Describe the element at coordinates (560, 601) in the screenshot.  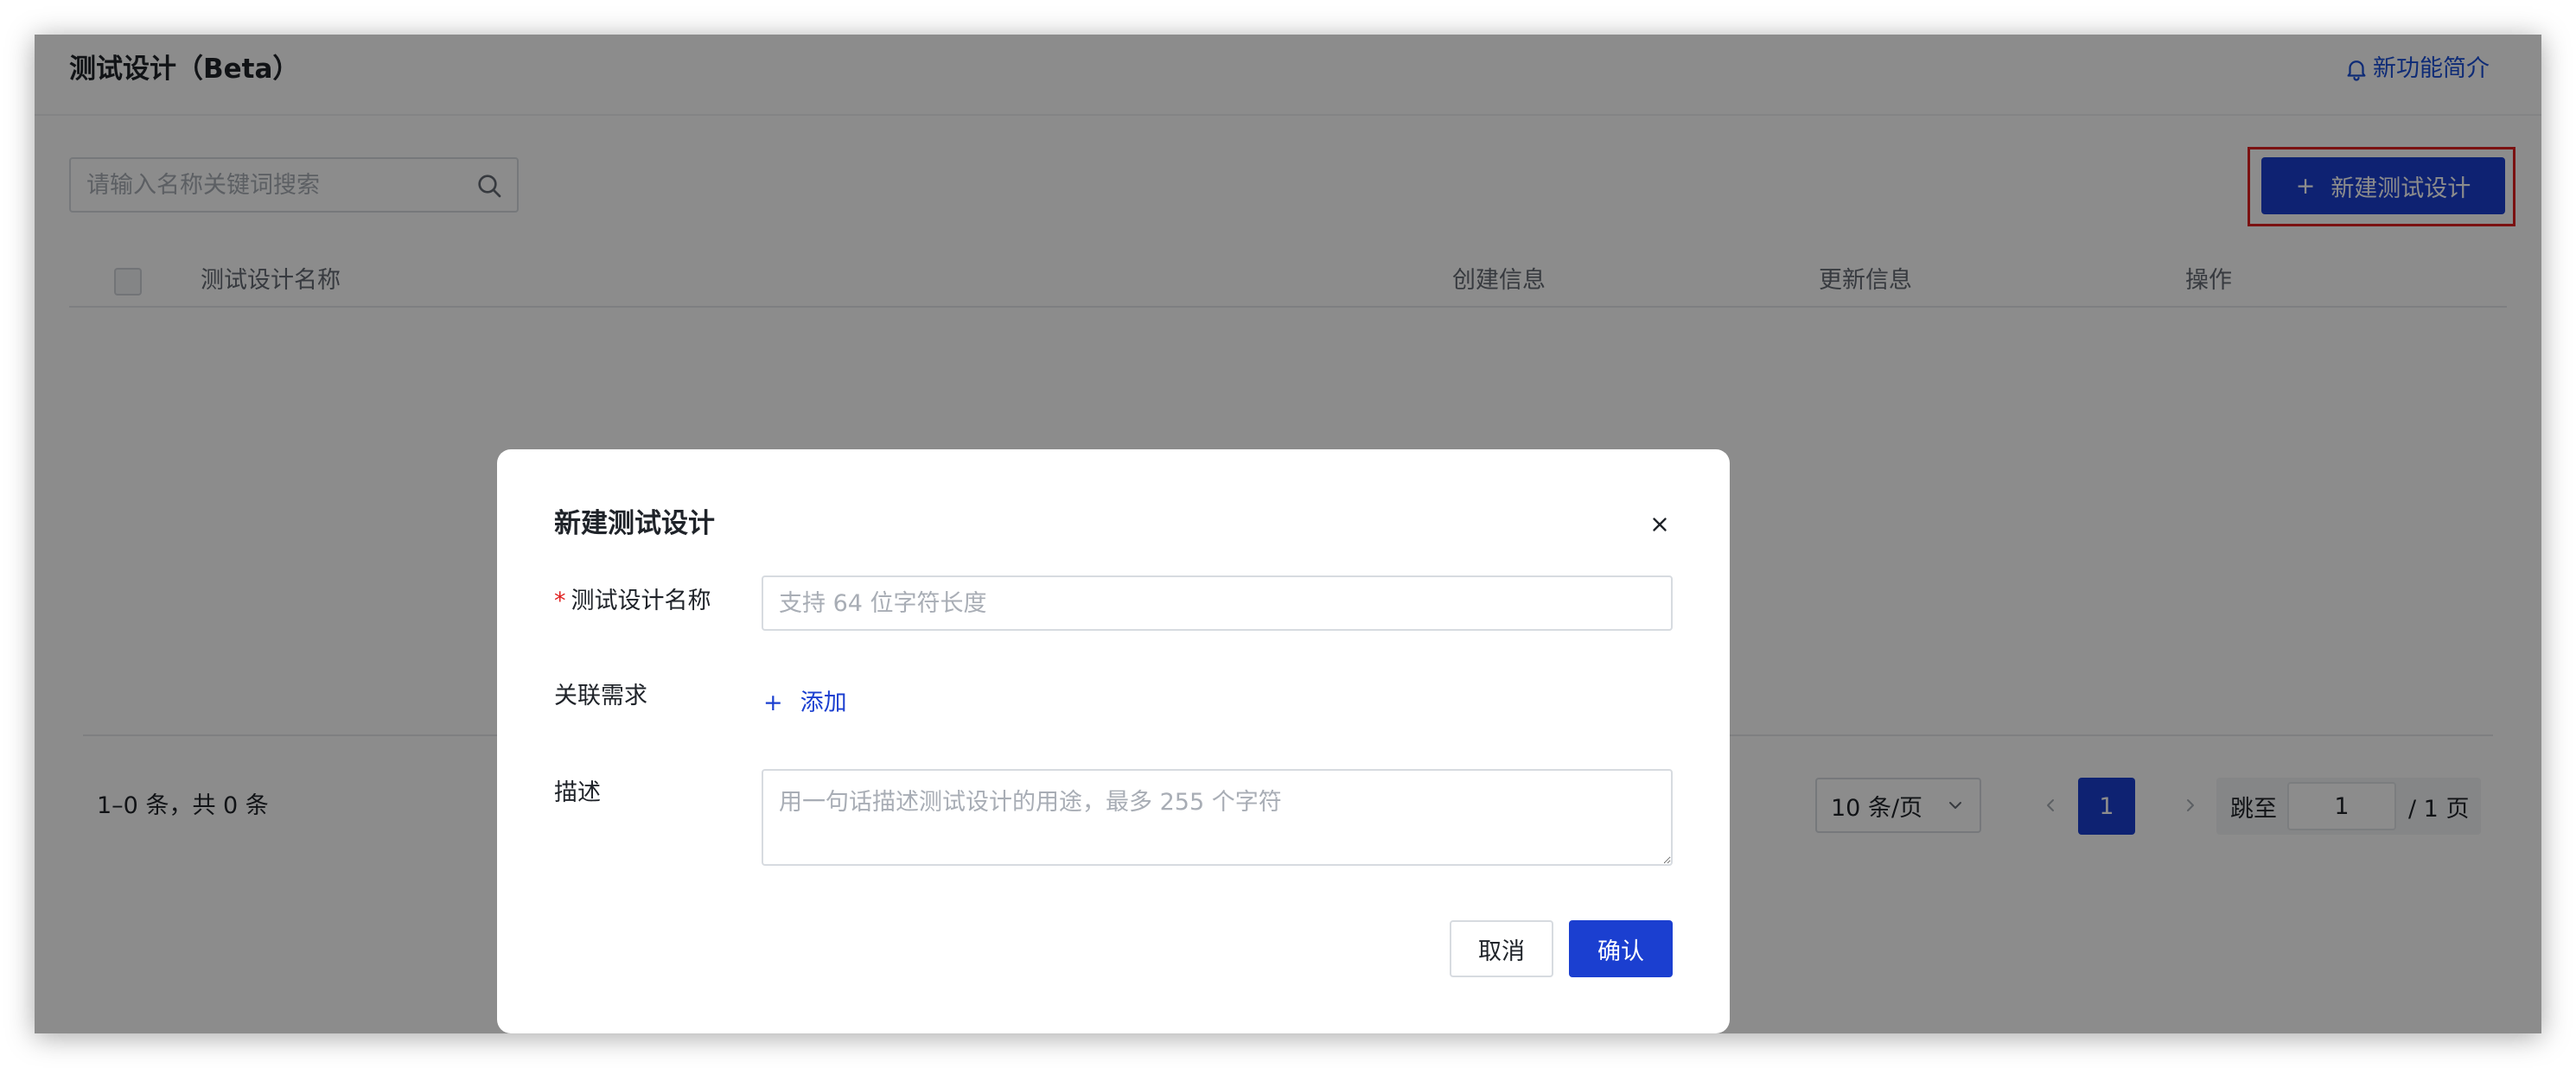
I see `required-mark: *` at that location.